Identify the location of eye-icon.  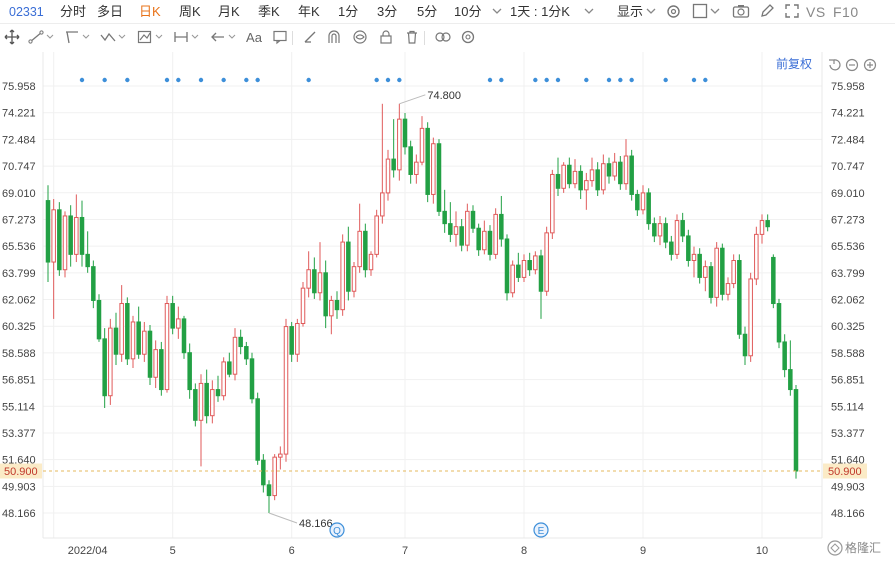
(360, 38).